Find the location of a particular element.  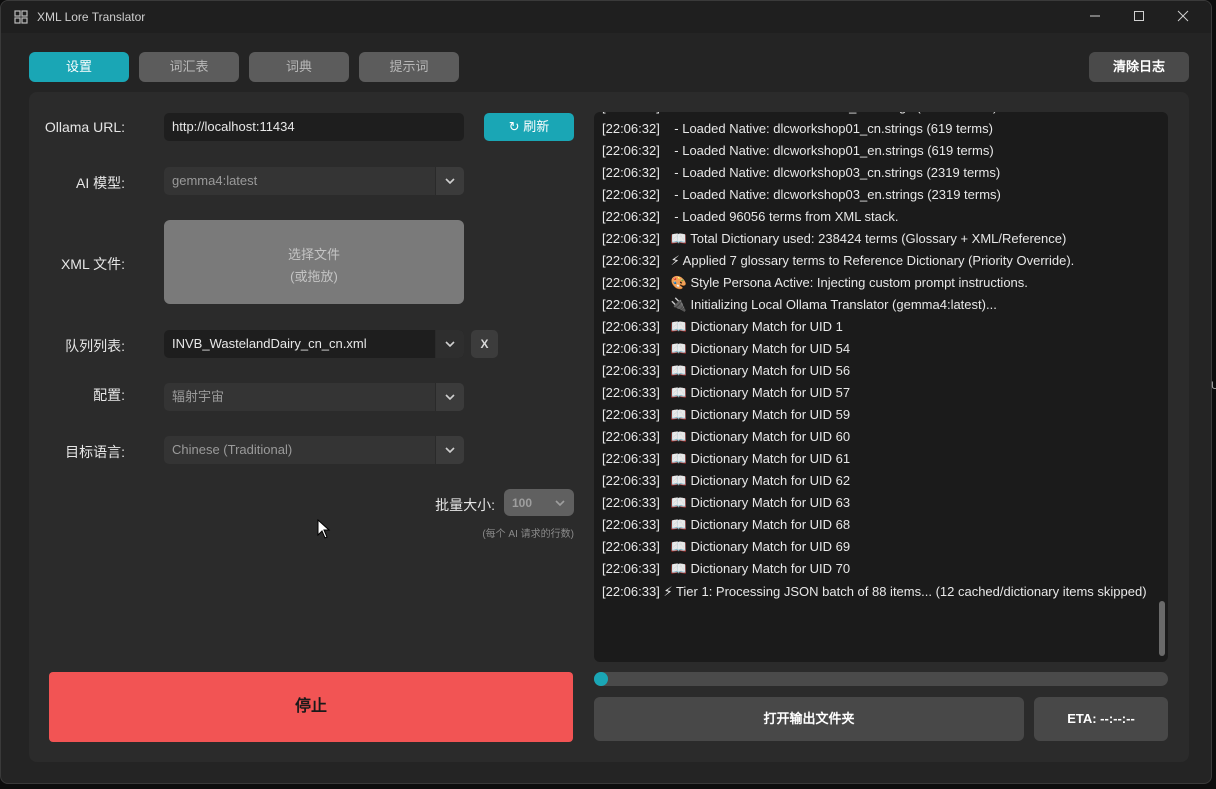

maximize-icon is located at coordinates (1139, 16).